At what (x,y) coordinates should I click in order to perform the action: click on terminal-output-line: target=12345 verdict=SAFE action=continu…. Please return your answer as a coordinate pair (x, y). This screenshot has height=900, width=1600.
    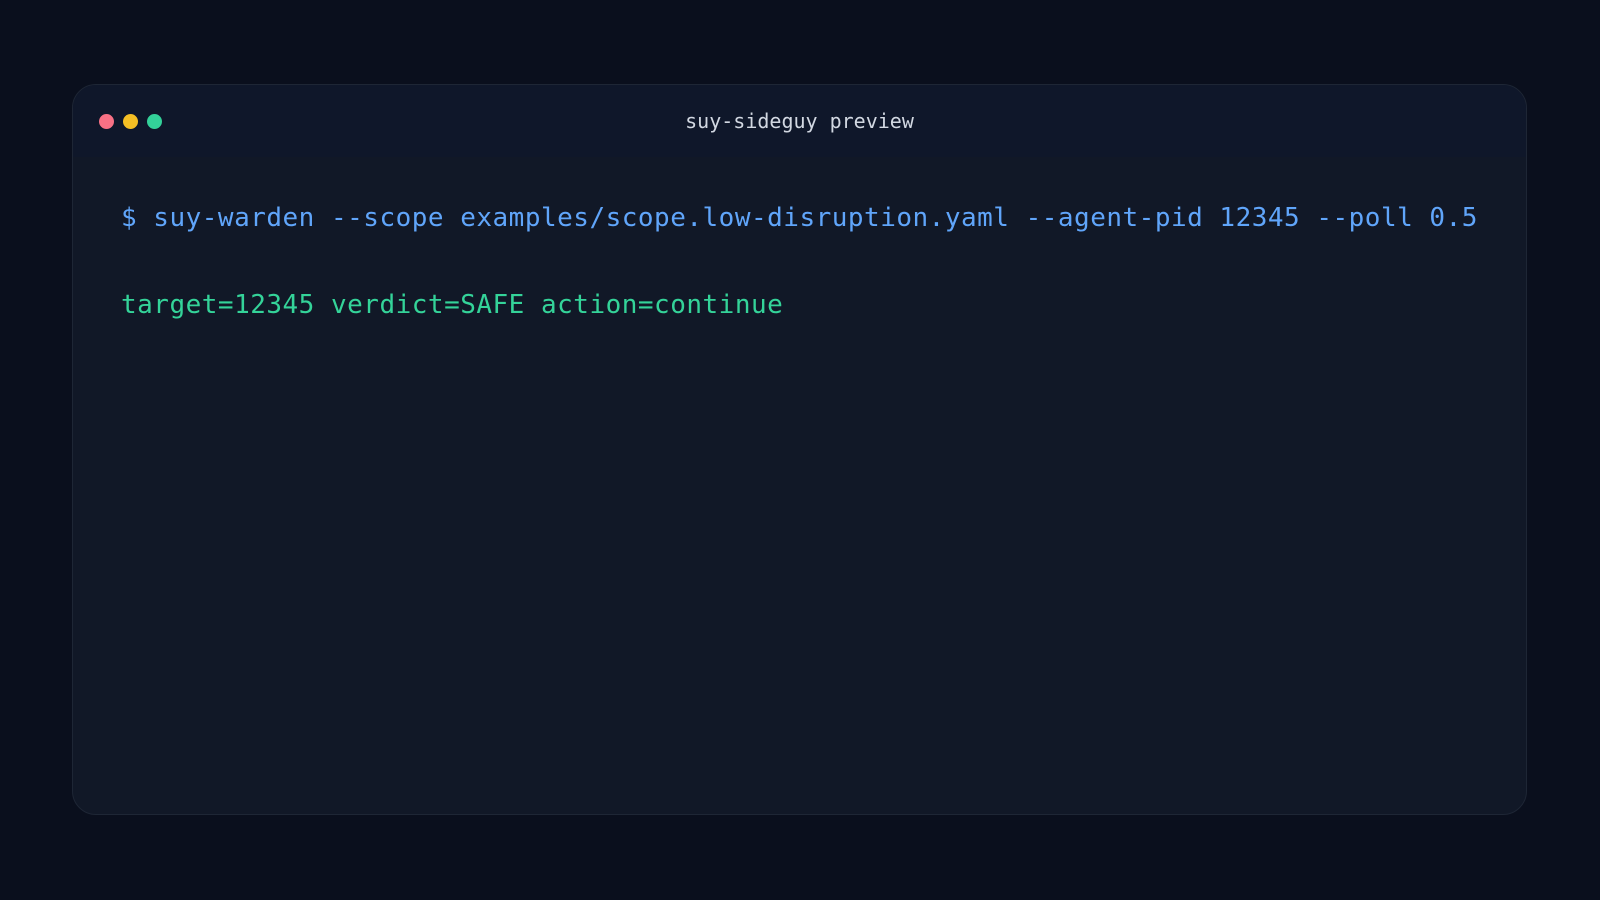
    Looking at the image, I should click on (452, 305).